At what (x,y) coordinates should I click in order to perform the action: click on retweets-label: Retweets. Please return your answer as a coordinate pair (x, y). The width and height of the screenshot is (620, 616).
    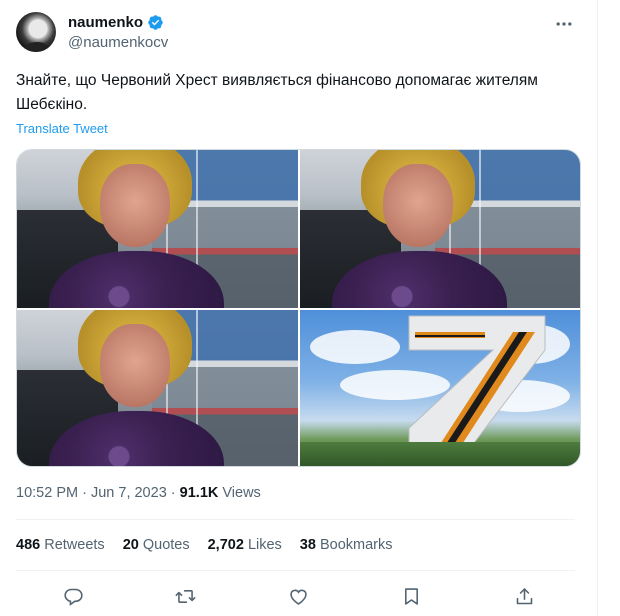
    Looking at the image, I should click on (74, 545).